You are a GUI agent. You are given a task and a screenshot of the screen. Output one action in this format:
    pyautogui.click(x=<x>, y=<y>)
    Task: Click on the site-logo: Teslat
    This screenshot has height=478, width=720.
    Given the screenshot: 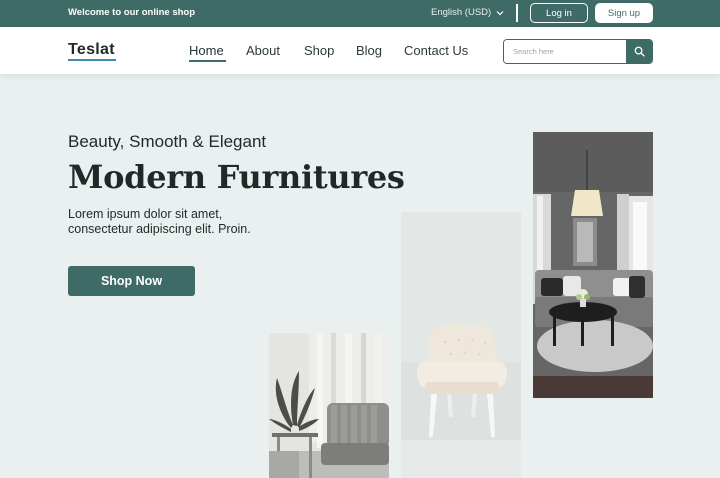 What is the action you would take?
    pyautogui.click(x=91, y=50)
    